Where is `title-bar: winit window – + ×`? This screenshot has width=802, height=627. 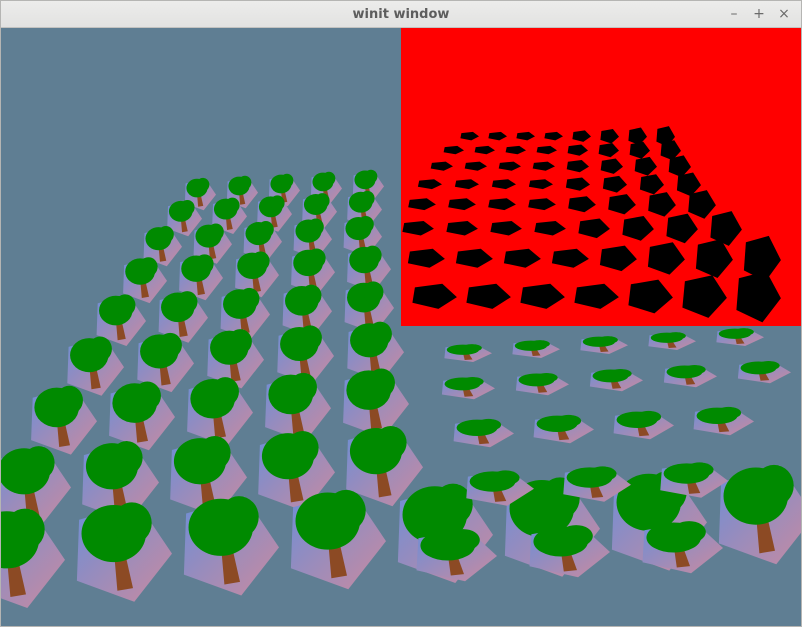 title-bar: winit window – + × is located at coordinates (401, 14).